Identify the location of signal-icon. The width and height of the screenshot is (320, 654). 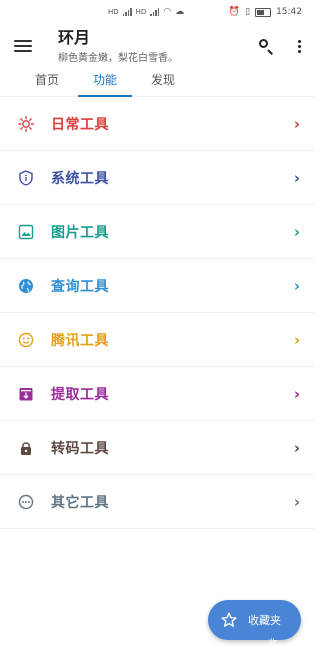
(127, 12).